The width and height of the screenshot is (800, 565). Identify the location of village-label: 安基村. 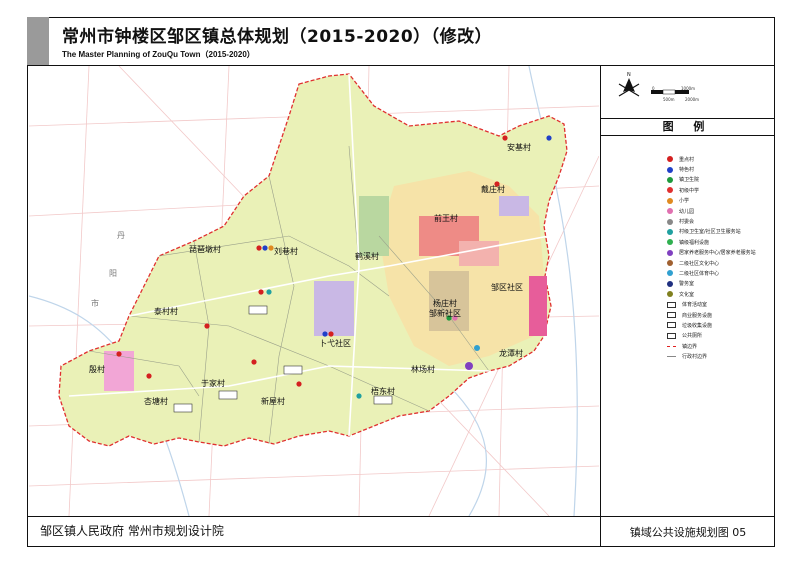
(519, 147).